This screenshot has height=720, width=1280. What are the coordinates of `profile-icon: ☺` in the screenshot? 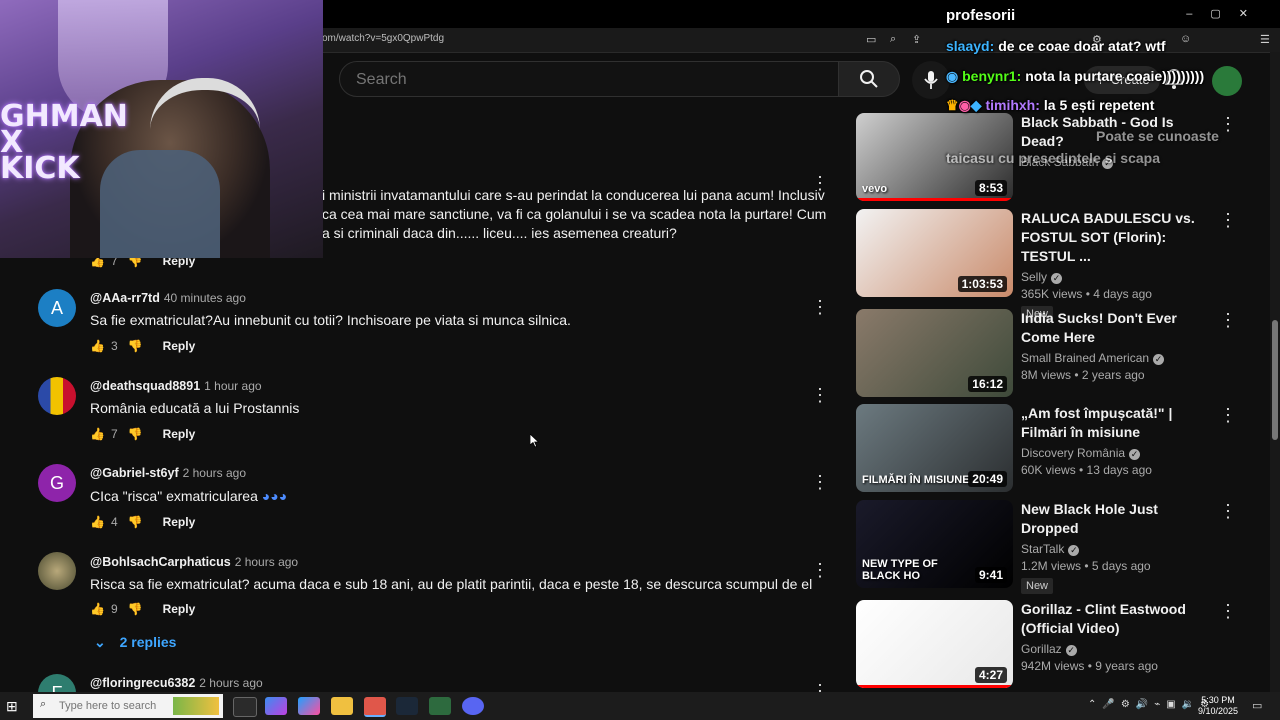 It's located at (1185, 39).